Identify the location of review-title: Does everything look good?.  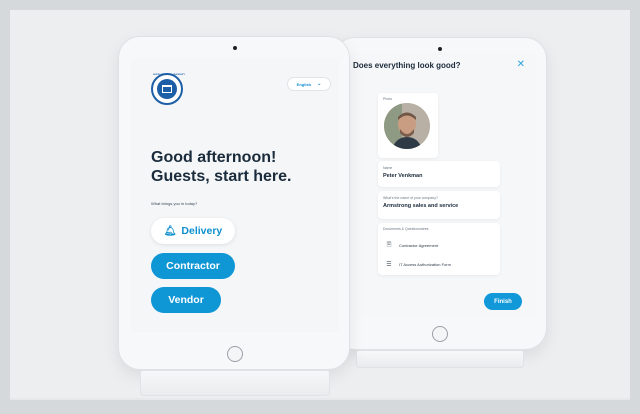
(407, 65).